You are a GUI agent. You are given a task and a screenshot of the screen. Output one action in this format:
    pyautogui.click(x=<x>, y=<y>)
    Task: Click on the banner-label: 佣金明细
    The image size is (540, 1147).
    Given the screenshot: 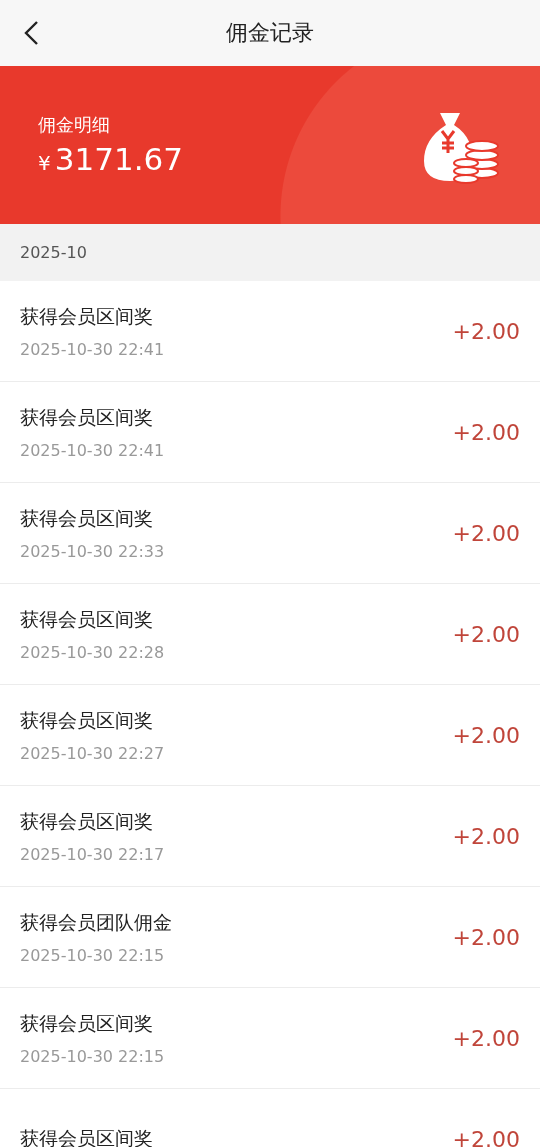 What is the action you would take?
    pyautogui.click(x=74, y=125)
    